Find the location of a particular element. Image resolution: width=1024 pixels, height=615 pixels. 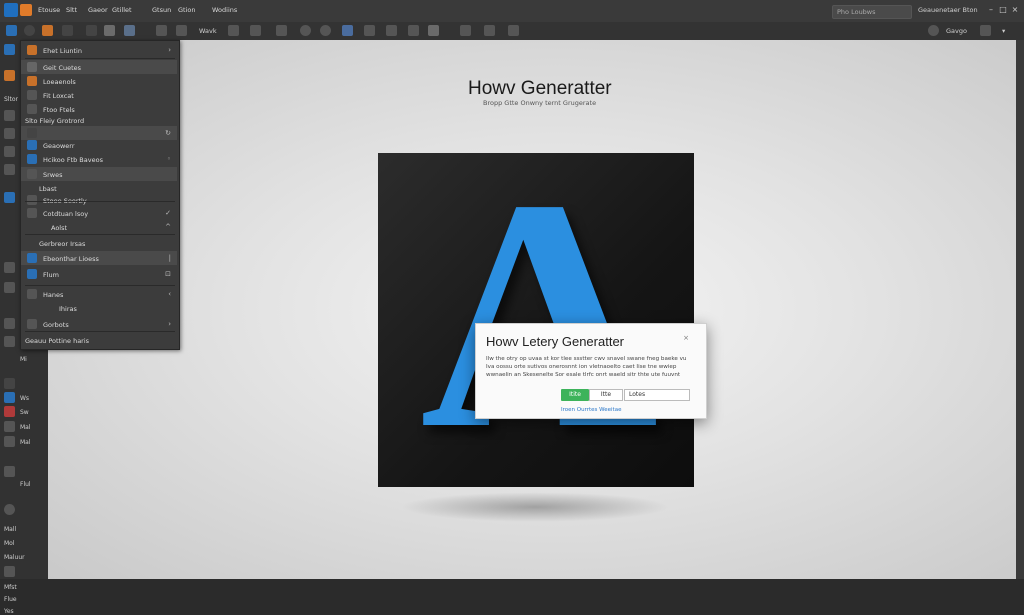

minimize-icon: – is located at coordinates (991, 10).